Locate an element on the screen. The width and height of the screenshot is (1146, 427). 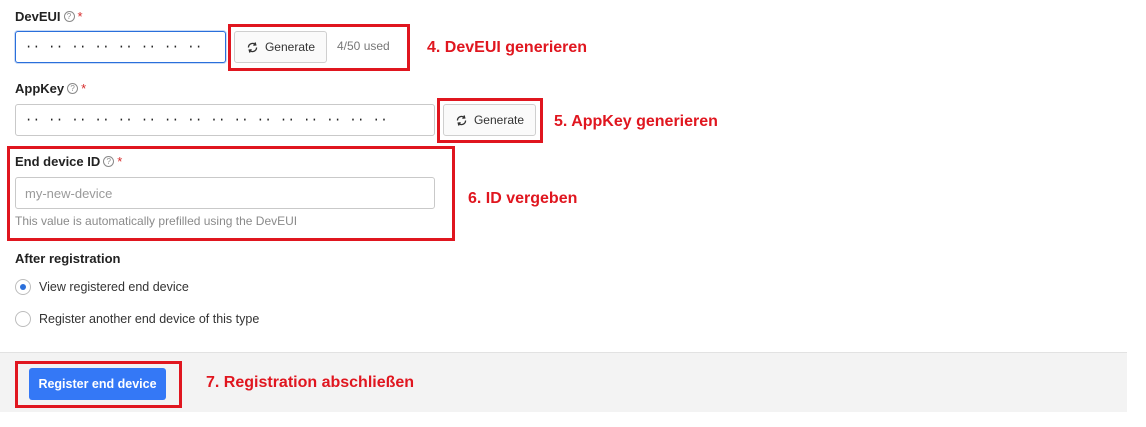
annotation-box-step7 is located at coordinates (98, 384).